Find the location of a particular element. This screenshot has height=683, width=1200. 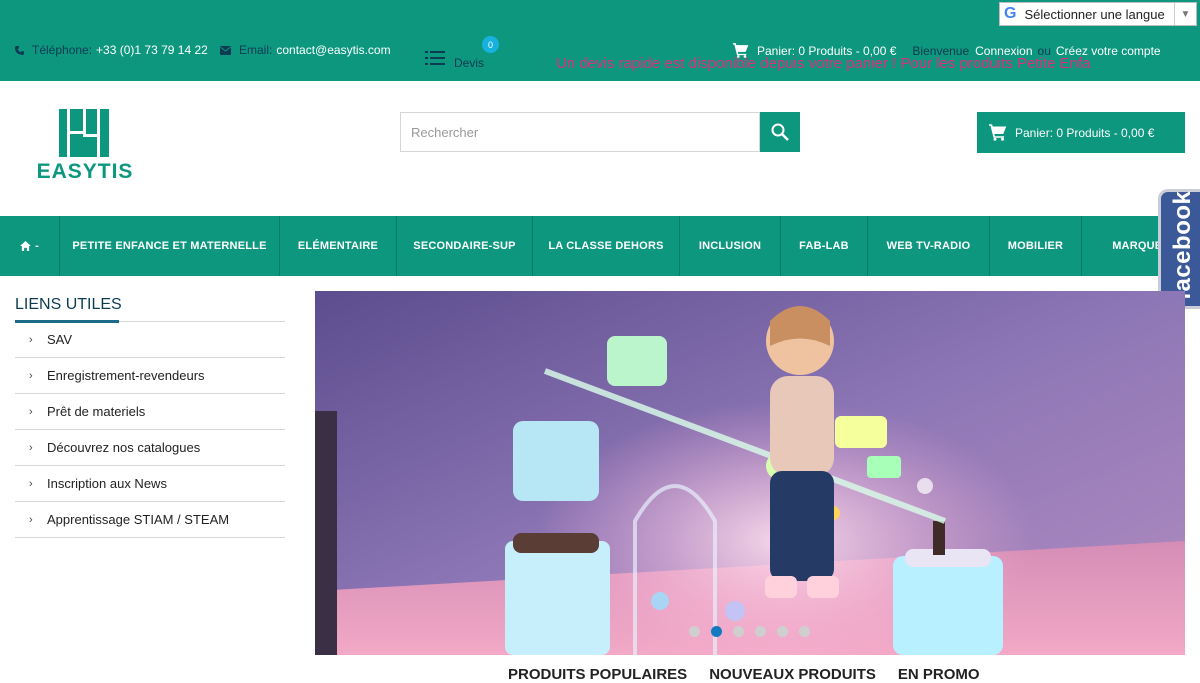

nav-item-mobilier: MOBILIER is located at coordinates (1036, 246).